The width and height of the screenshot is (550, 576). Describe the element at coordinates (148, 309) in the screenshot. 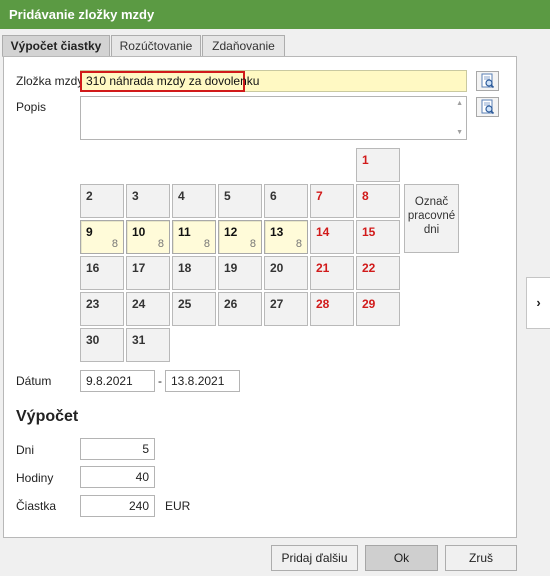

I see `calendar-day: 24` at that location.